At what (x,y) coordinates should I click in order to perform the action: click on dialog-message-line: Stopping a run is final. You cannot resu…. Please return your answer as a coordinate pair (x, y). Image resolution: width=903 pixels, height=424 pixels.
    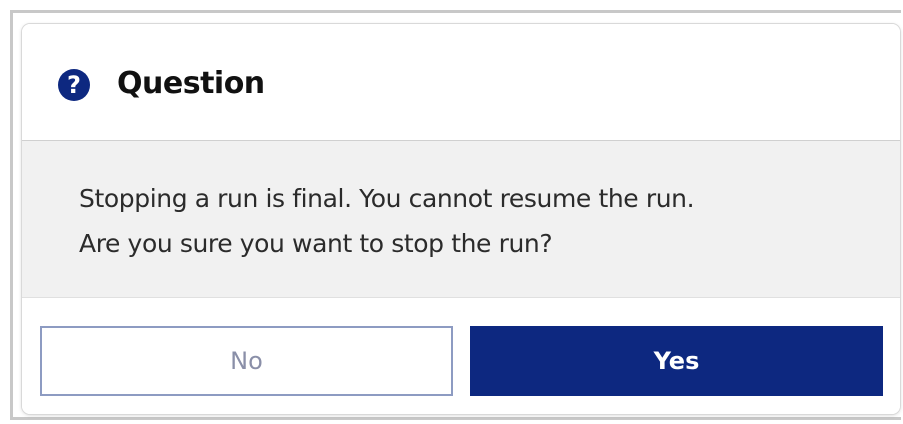
    Looking at the image, I should click on (387, 198).